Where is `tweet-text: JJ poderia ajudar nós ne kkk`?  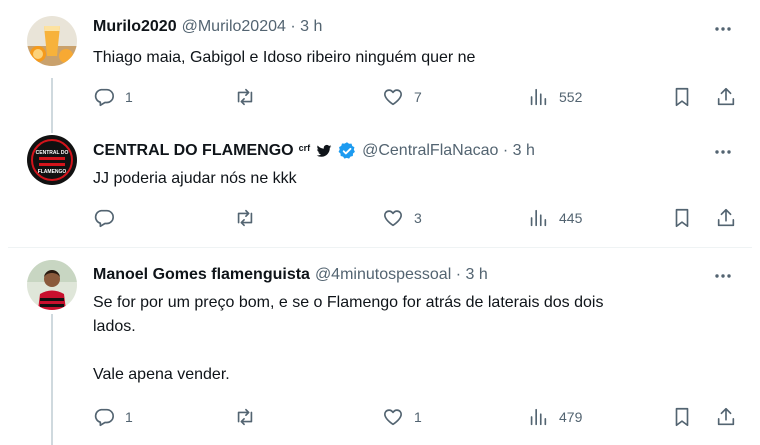 tweet-text: JJ poderia ajudar nós ne kkk is located at coordinates (403, 179).